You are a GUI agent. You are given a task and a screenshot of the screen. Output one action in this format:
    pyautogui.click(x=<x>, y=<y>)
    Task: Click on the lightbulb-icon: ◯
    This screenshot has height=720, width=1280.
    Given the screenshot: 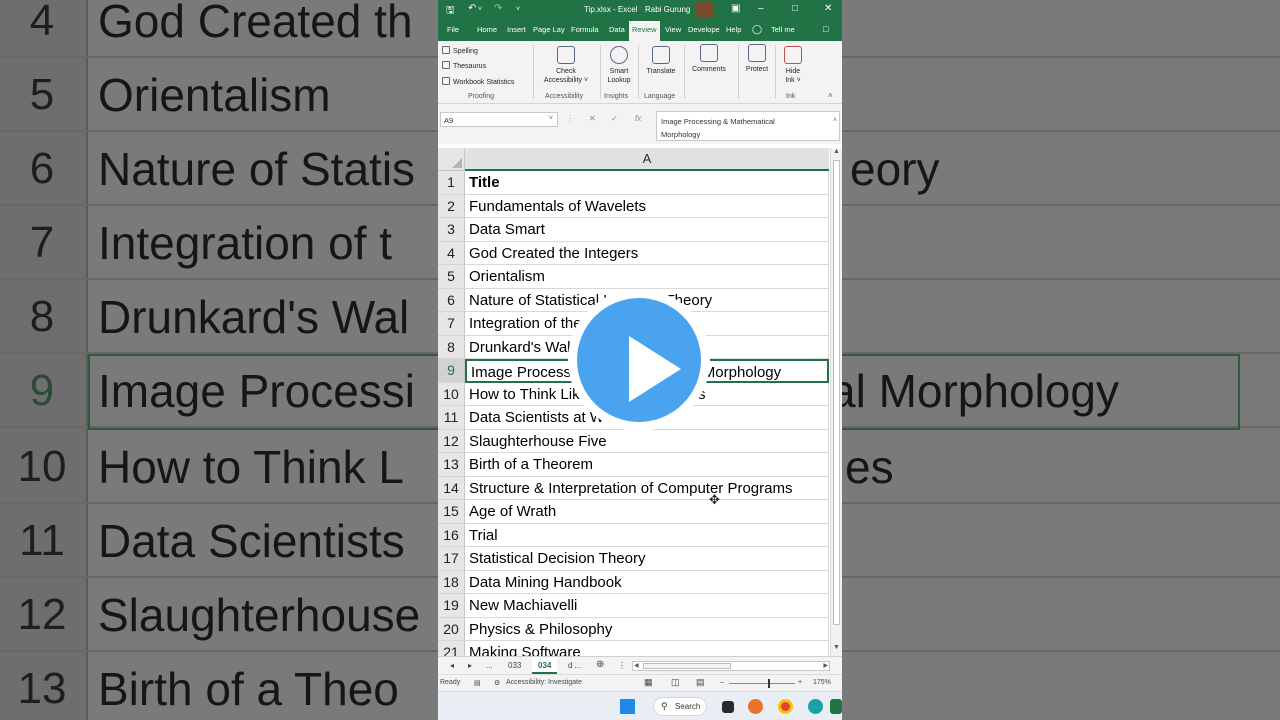 What is the action you would take?
    pyautogui.click(x=757, y=29)
    